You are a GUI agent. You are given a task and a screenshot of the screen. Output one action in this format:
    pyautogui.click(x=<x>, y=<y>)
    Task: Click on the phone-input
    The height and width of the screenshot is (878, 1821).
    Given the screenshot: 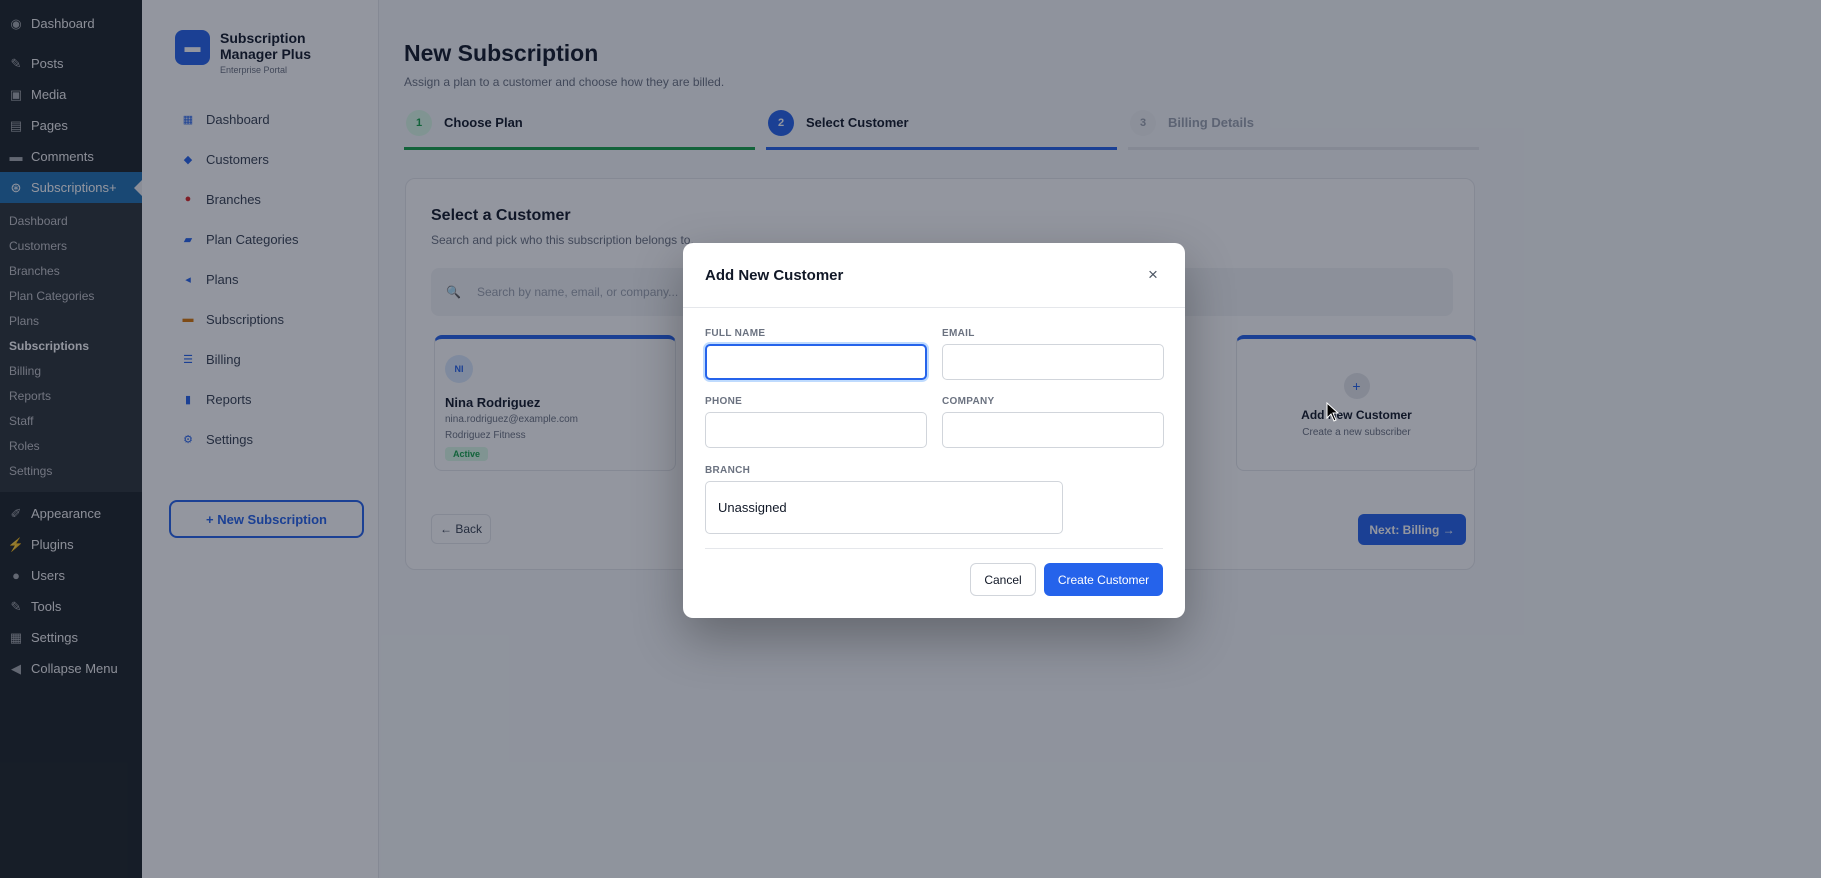 What is the action you would take?
    pyautogui.click(x=816, y=430)
    